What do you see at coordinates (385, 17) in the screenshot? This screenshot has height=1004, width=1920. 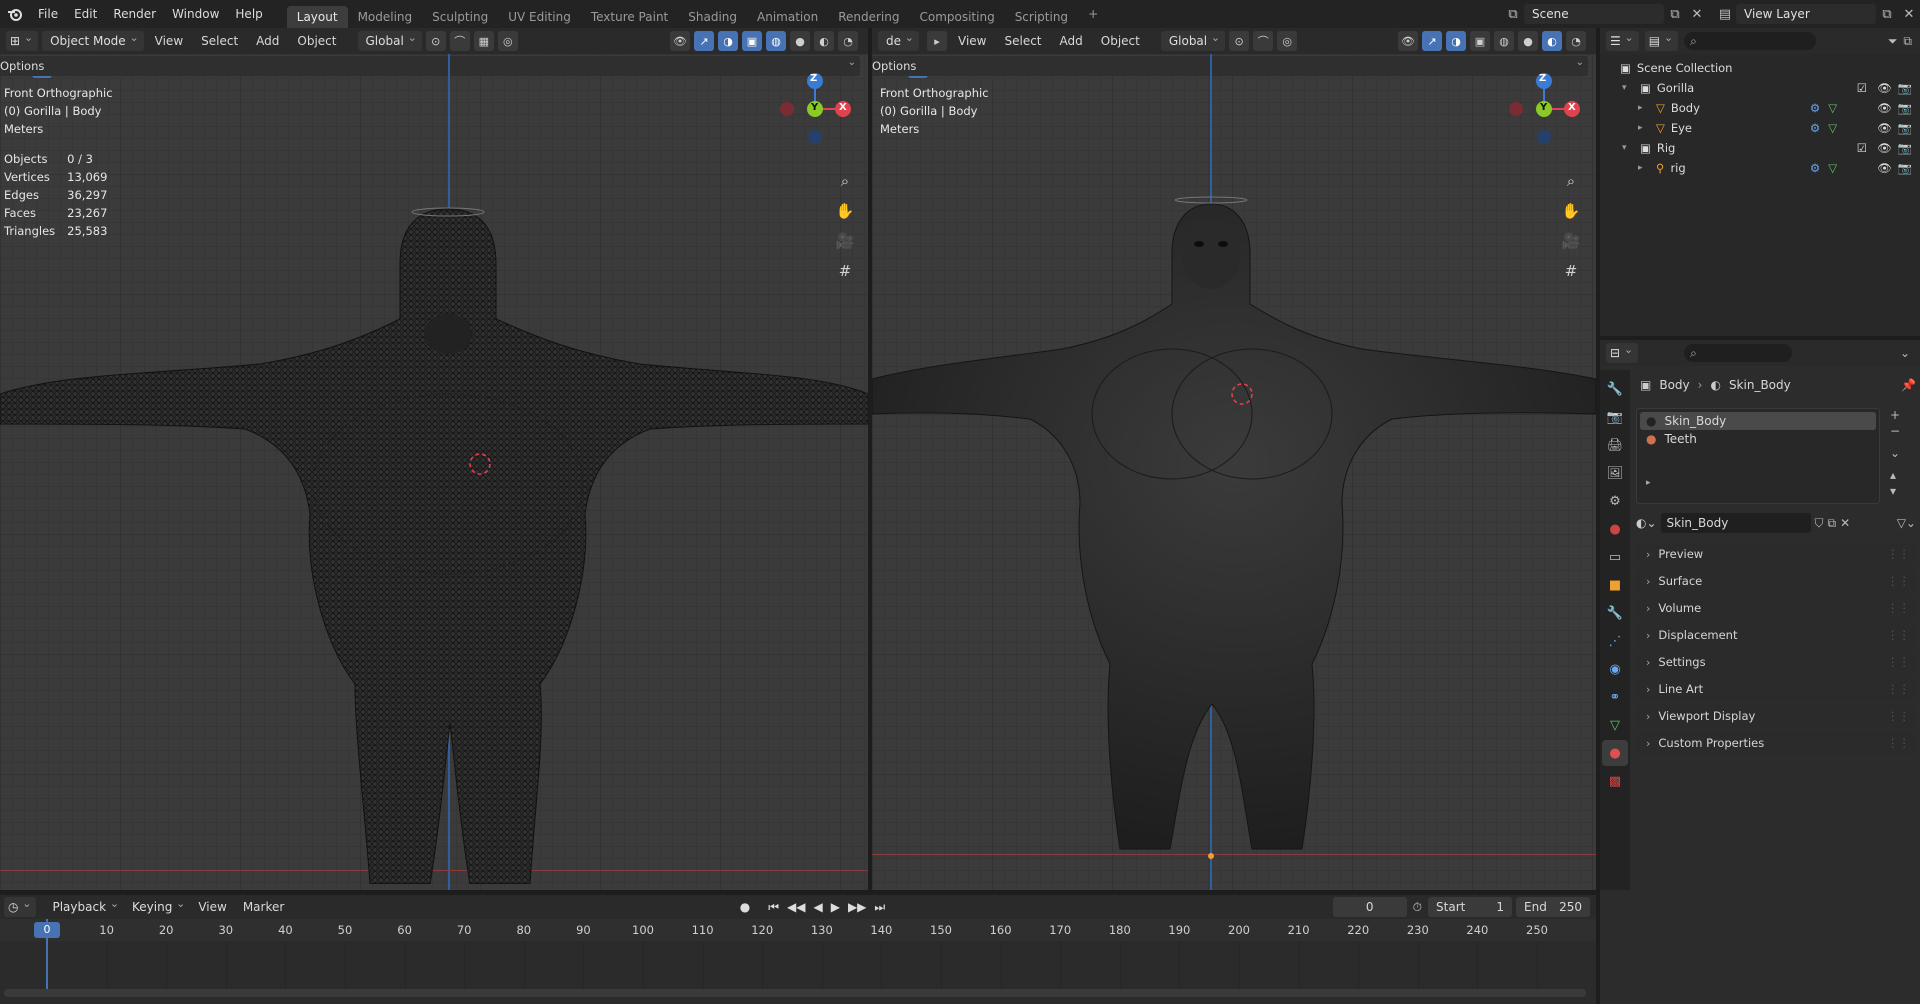 I see `workspace-tab-modeling: Modeling` at bounding box center [385, 17].